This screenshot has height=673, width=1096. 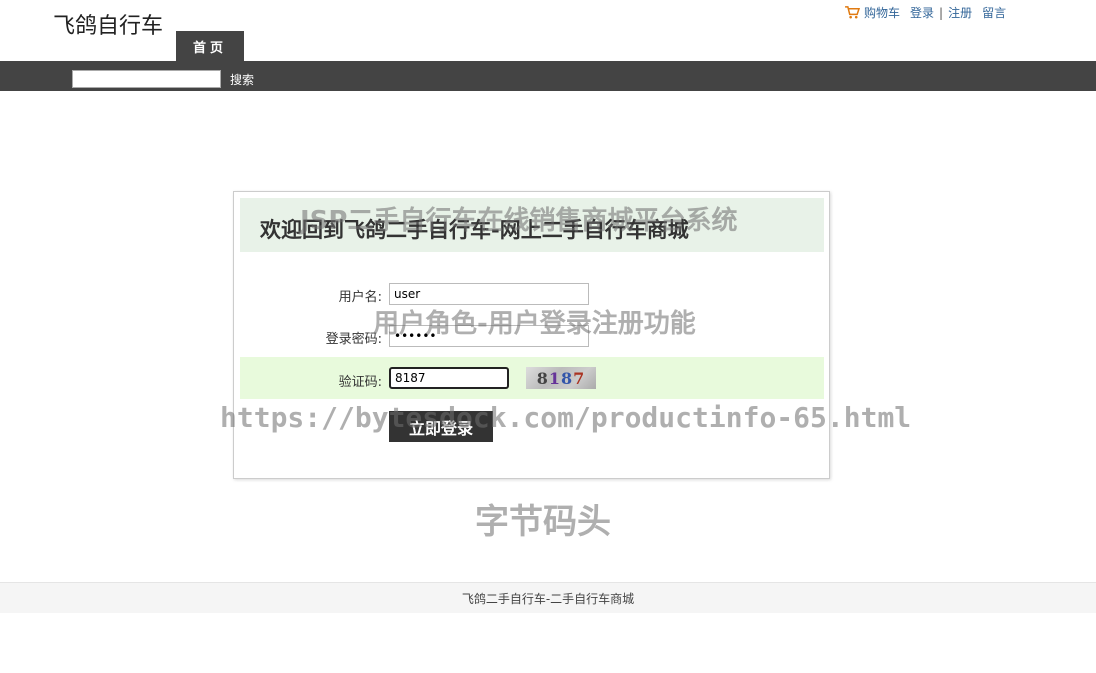 I want to click on captcha-char: 1, so click(x=554, y=378).